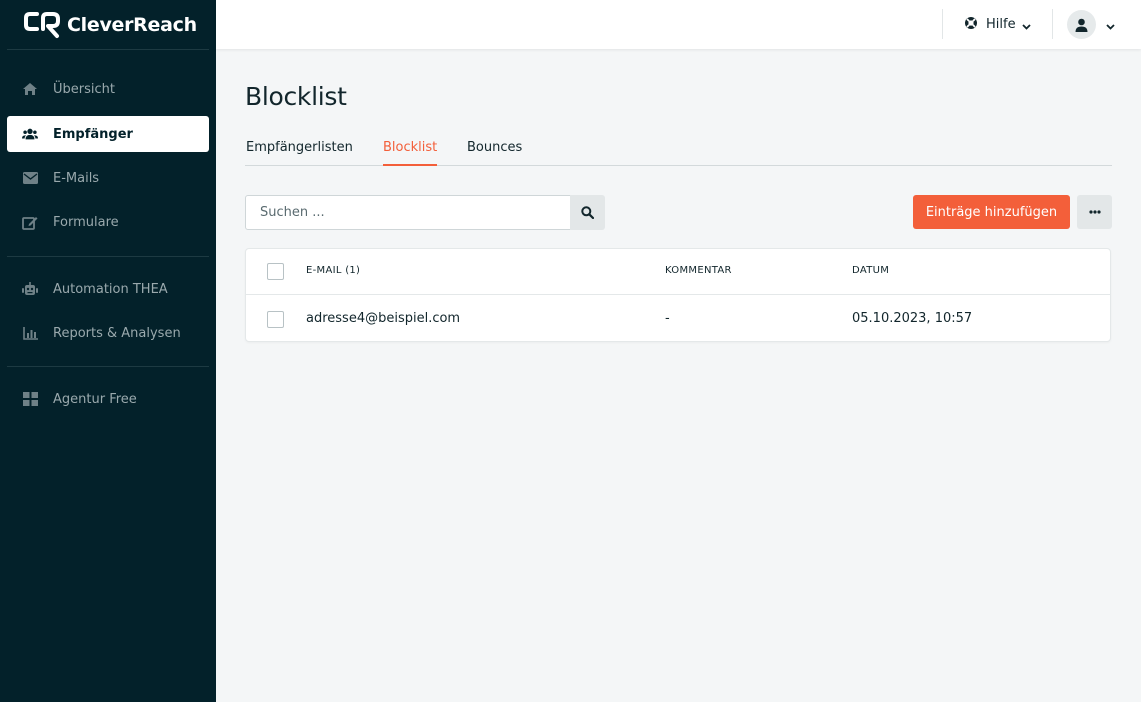  I want to click on more-options-button, so click(1094, 212).